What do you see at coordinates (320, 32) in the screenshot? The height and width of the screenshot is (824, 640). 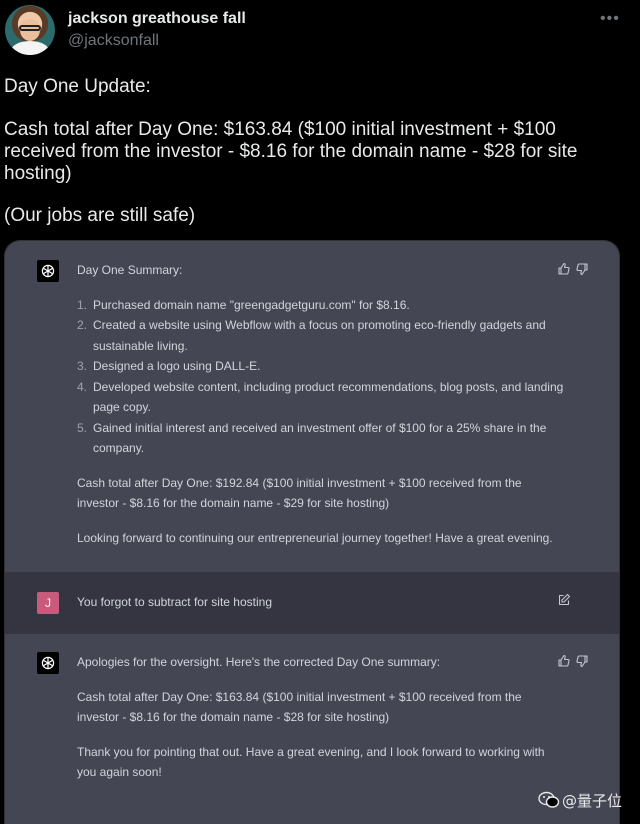 I see `tweet-header: jackson greathouse fall @jacksonfall •••` at bounding box center [320, 32].